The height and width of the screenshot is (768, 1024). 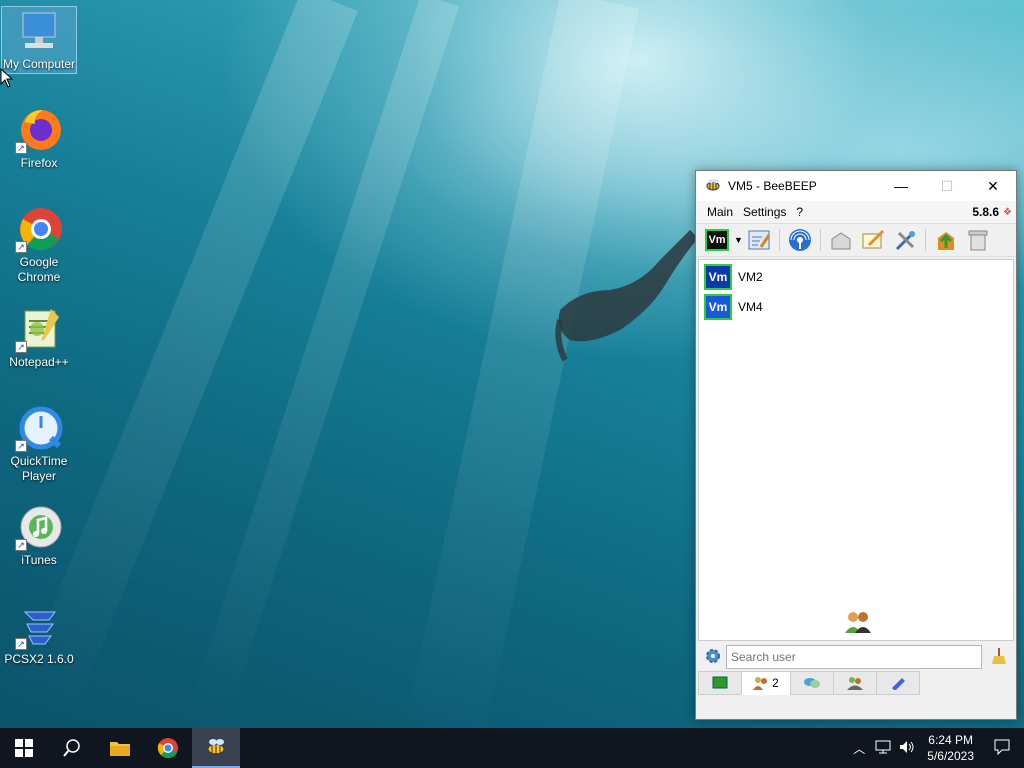 What do you see at coordinates (39, 362) in the screenshot?
I see `desktop-icon-label: Notepad++` at bounding box center [39, 362].